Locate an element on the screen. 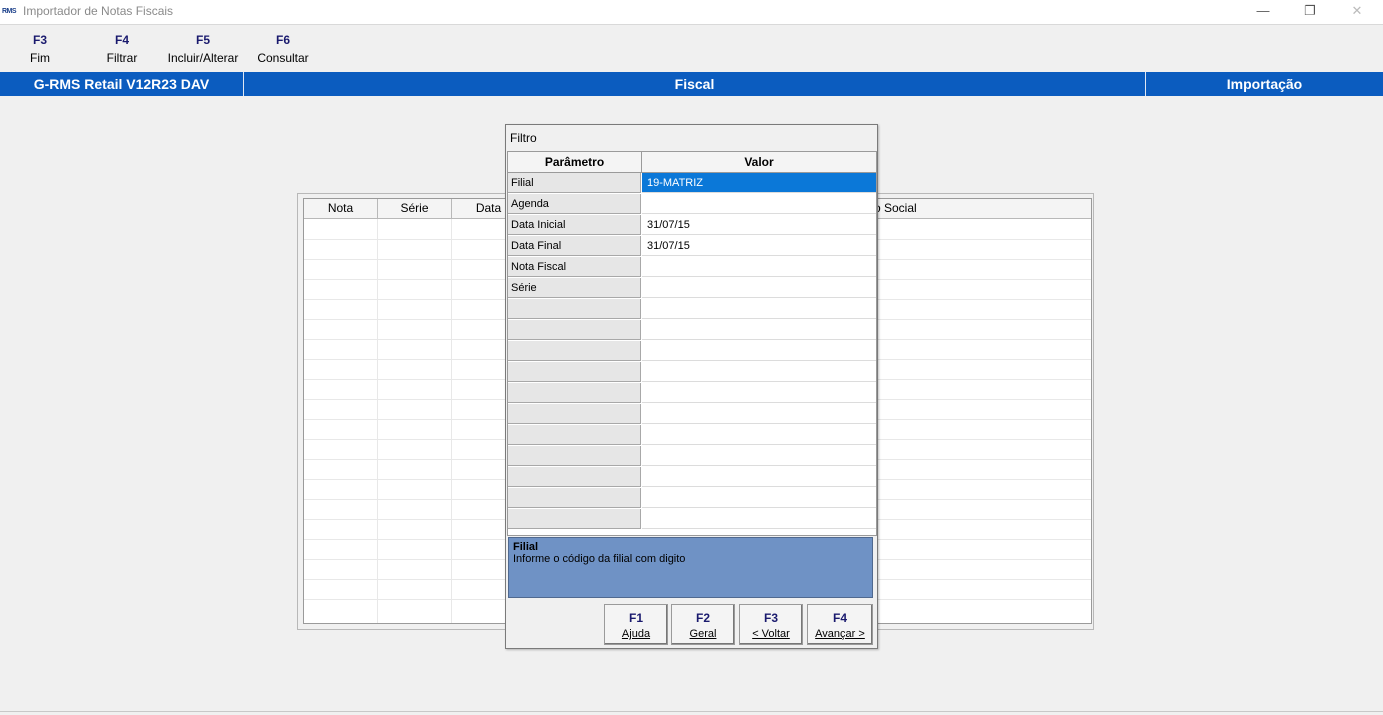 This screenshot has height=715, width=1383. param-data-final: Data Final is located at coordinates (574, 246).